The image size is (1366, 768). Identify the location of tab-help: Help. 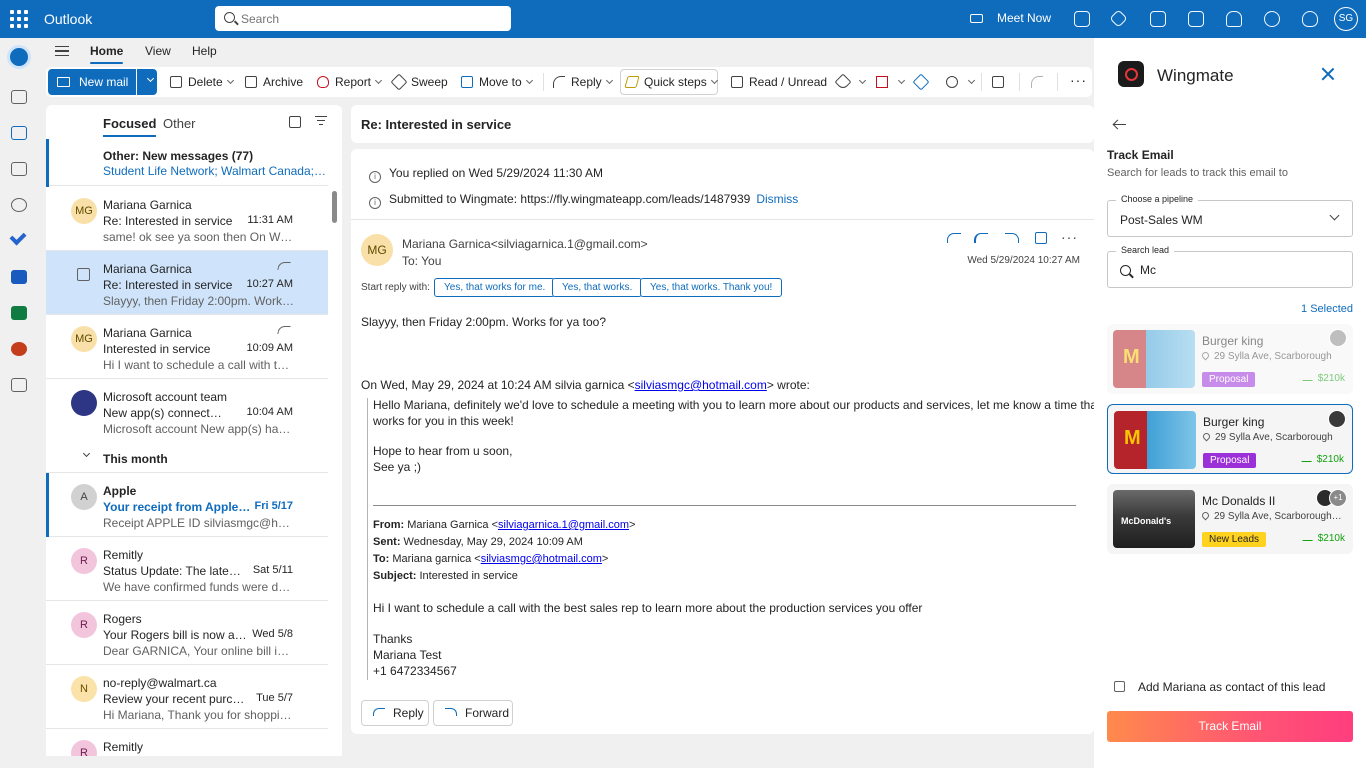
(204, 51).